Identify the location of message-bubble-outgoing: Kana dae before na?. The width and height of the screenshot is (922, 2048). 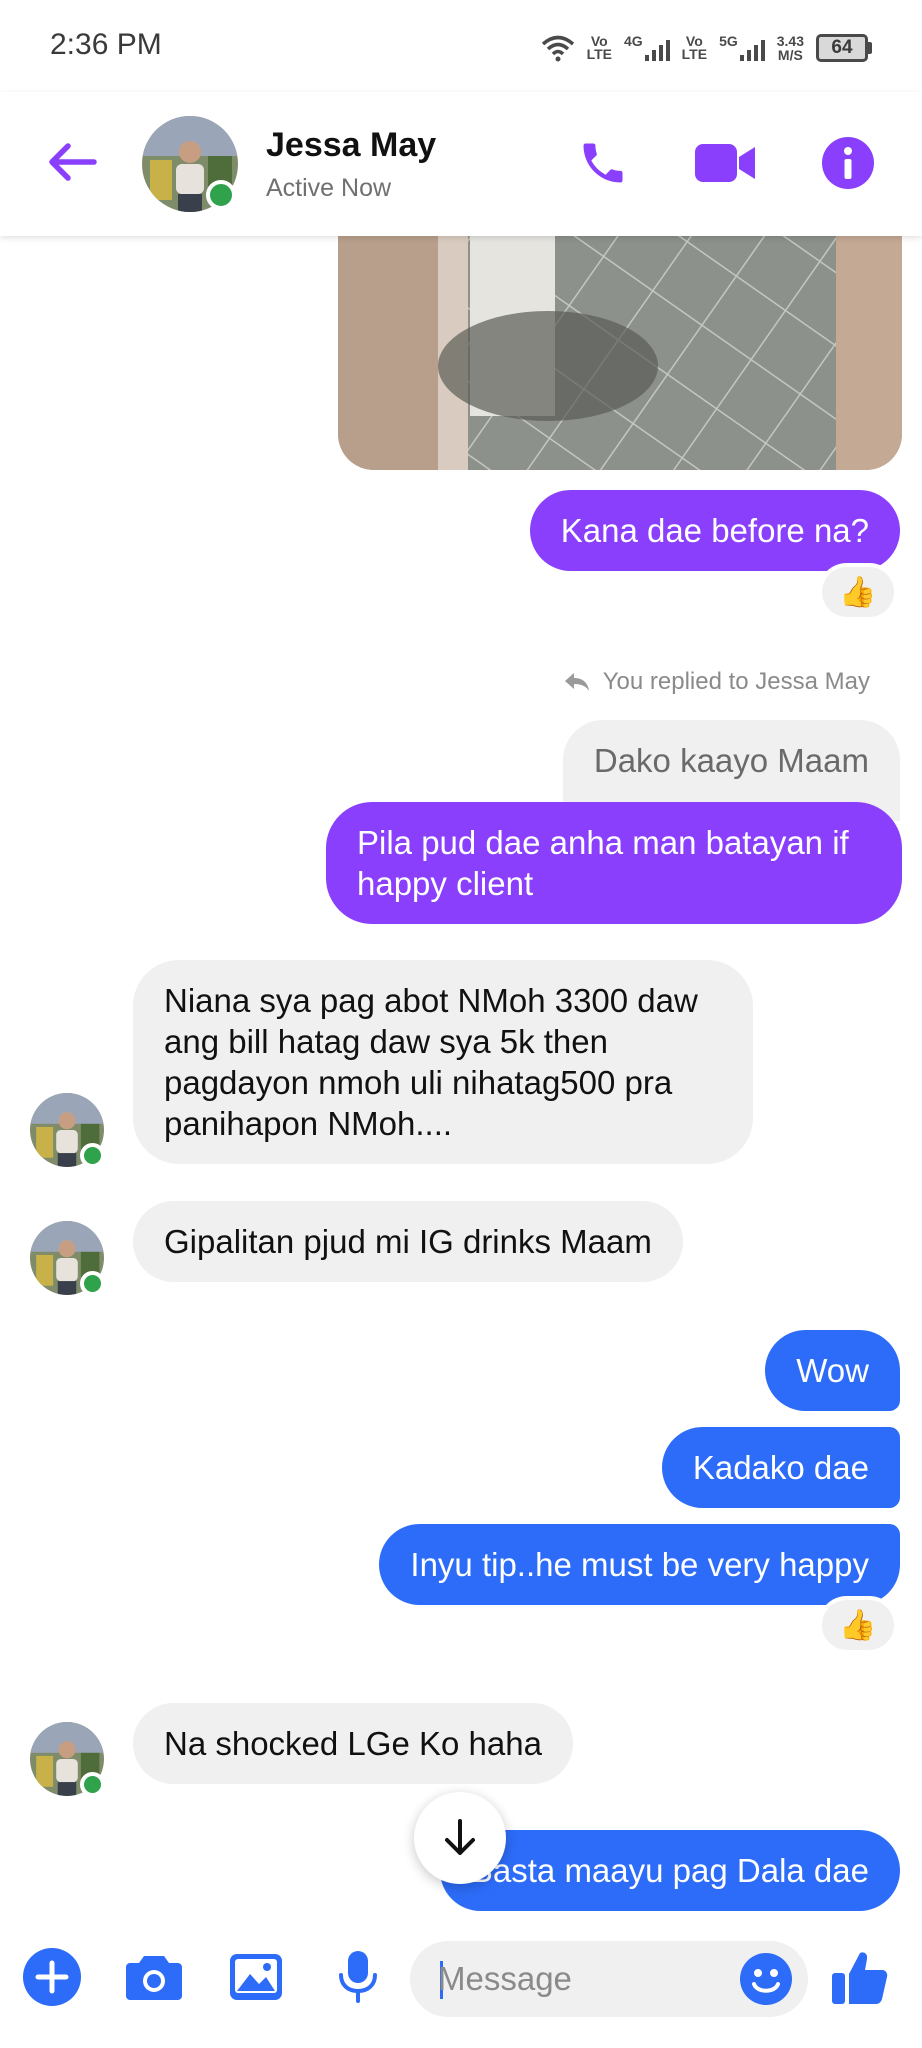
(714, 530).